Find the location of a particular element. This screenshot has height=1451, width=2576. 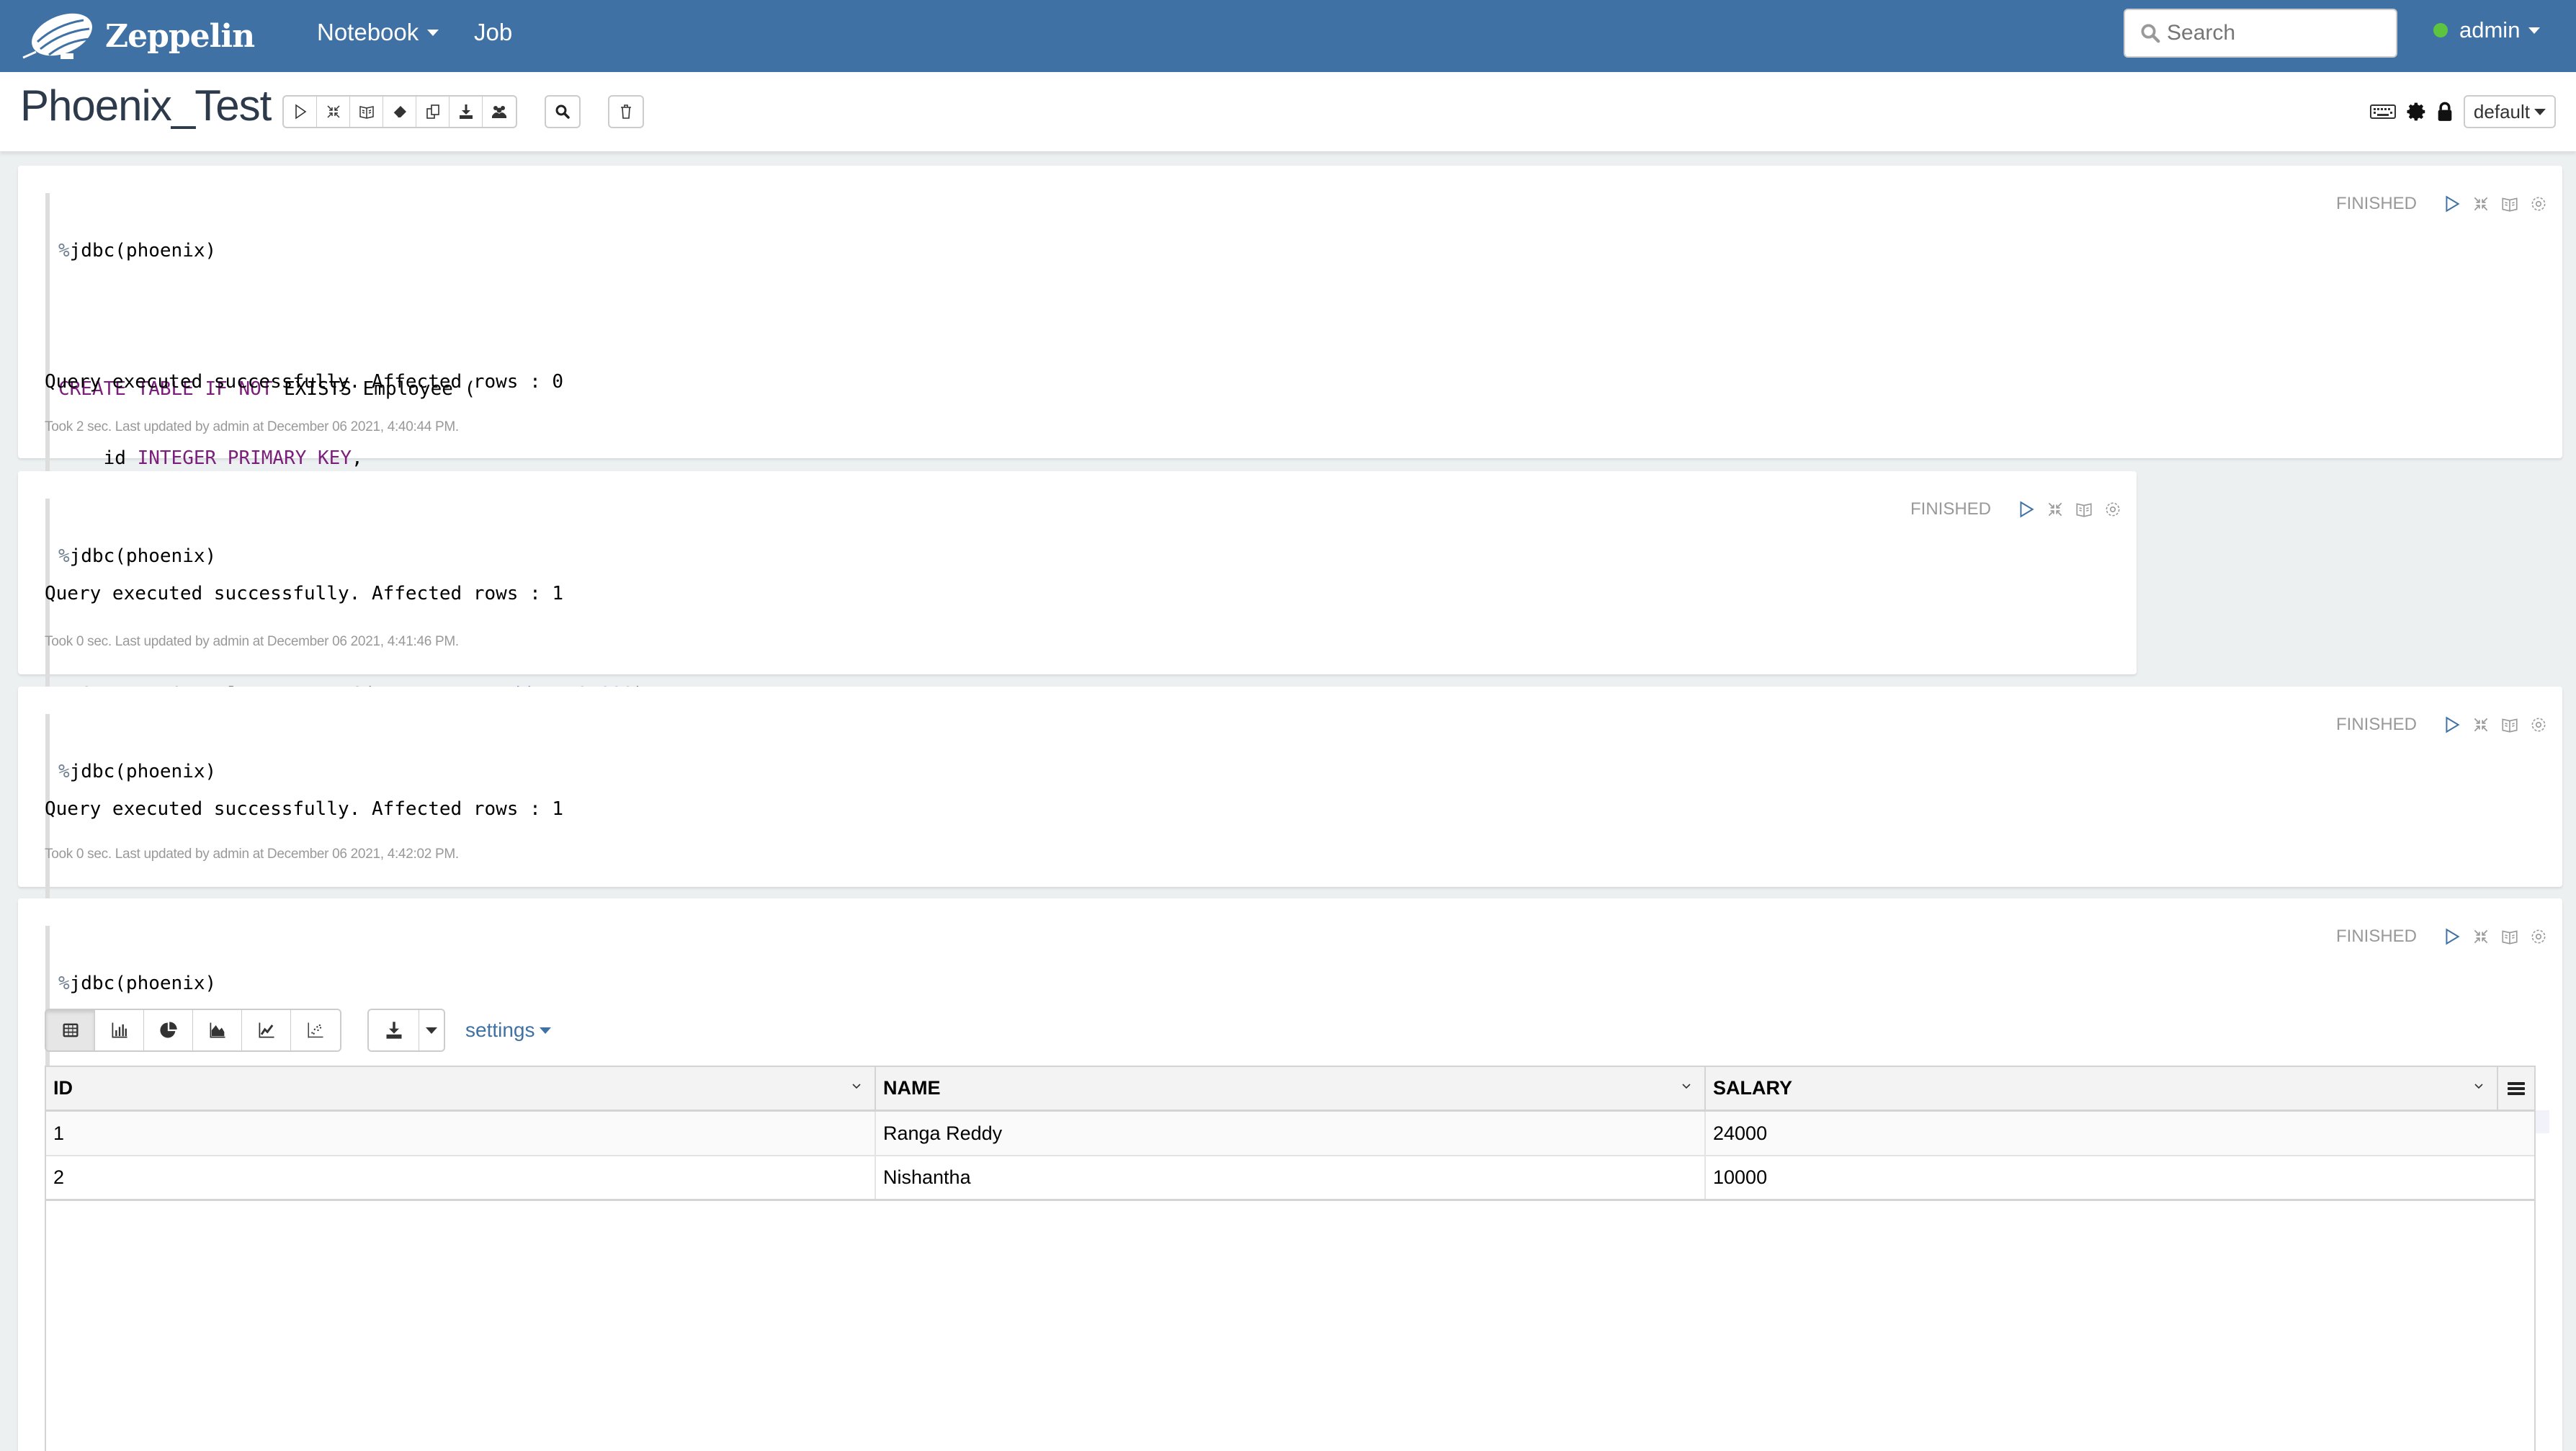

column-header-name: NAME is located at coordinates (1291, 1088).